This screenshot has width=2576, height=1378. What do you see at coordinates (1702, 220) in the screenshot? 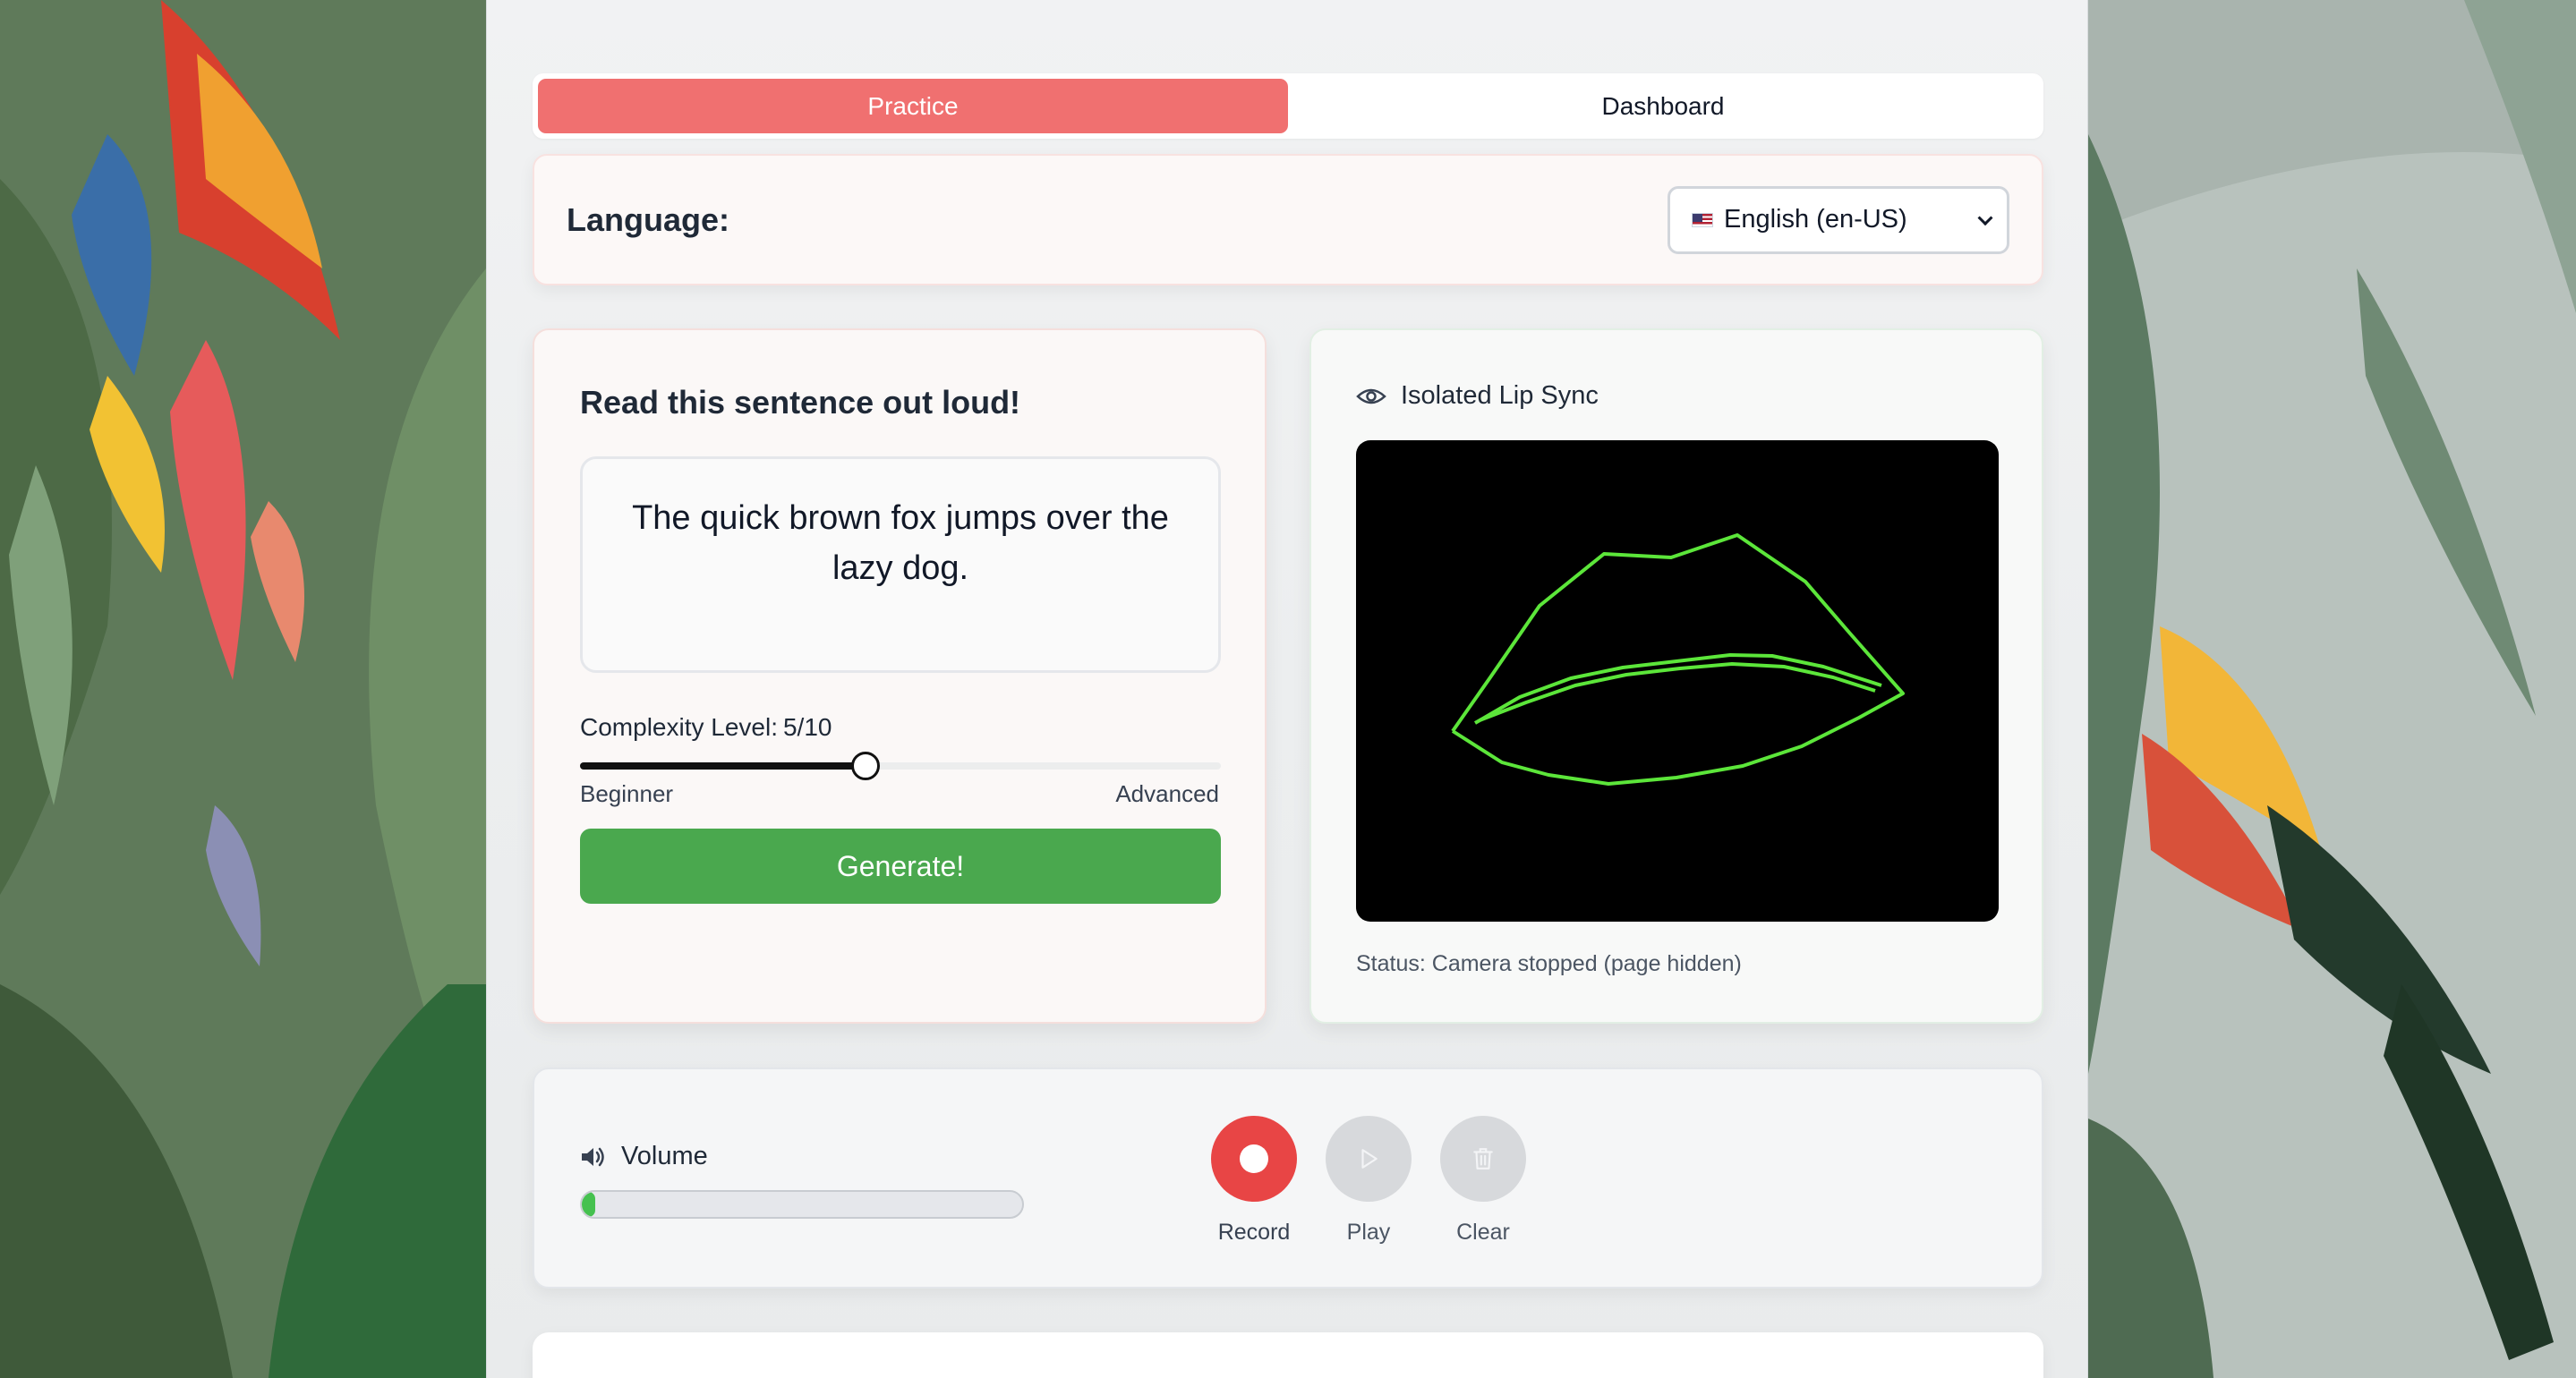
I see `us-flag-icon` at bounding box center [1702, 220].